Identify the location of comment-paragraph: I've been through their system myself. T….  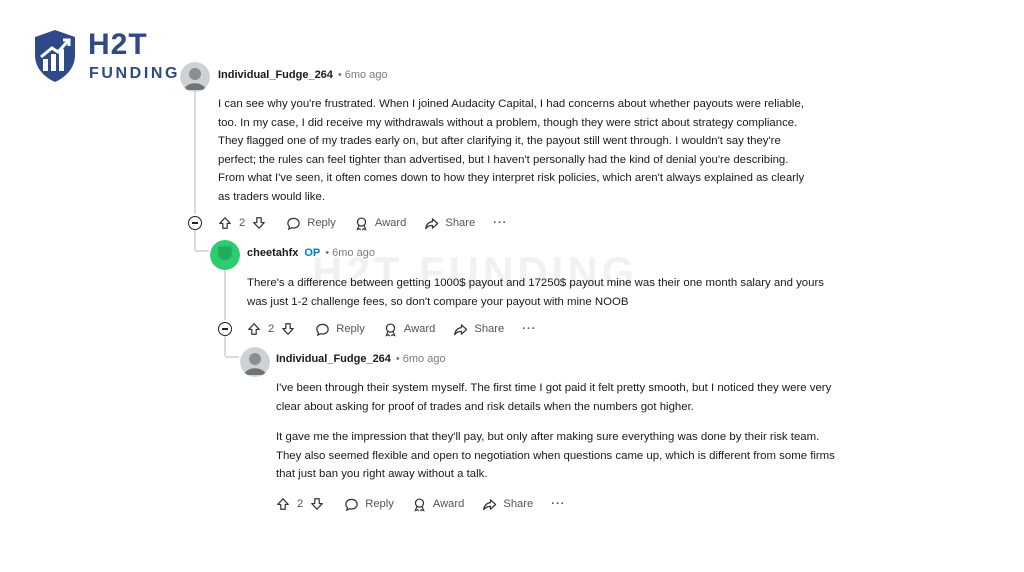
(554, 397).